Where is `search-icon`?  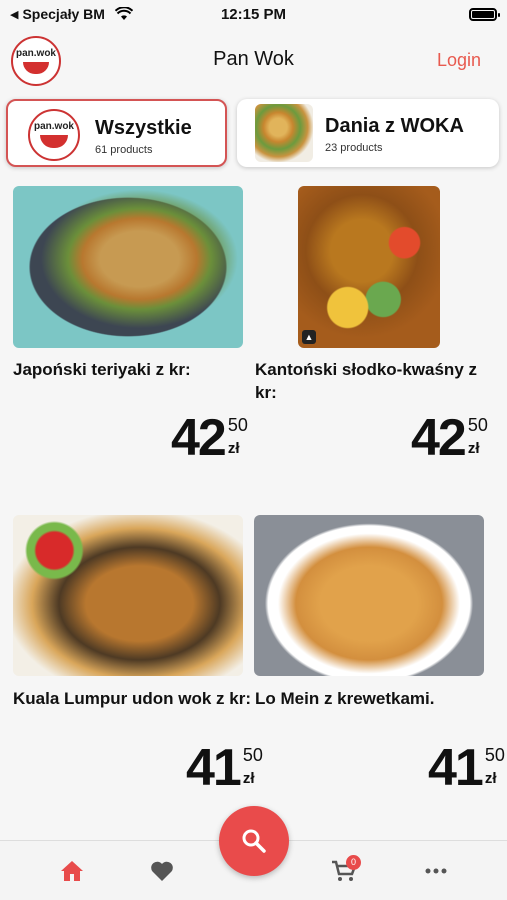 search-icon is located at coordinates (254, 841).